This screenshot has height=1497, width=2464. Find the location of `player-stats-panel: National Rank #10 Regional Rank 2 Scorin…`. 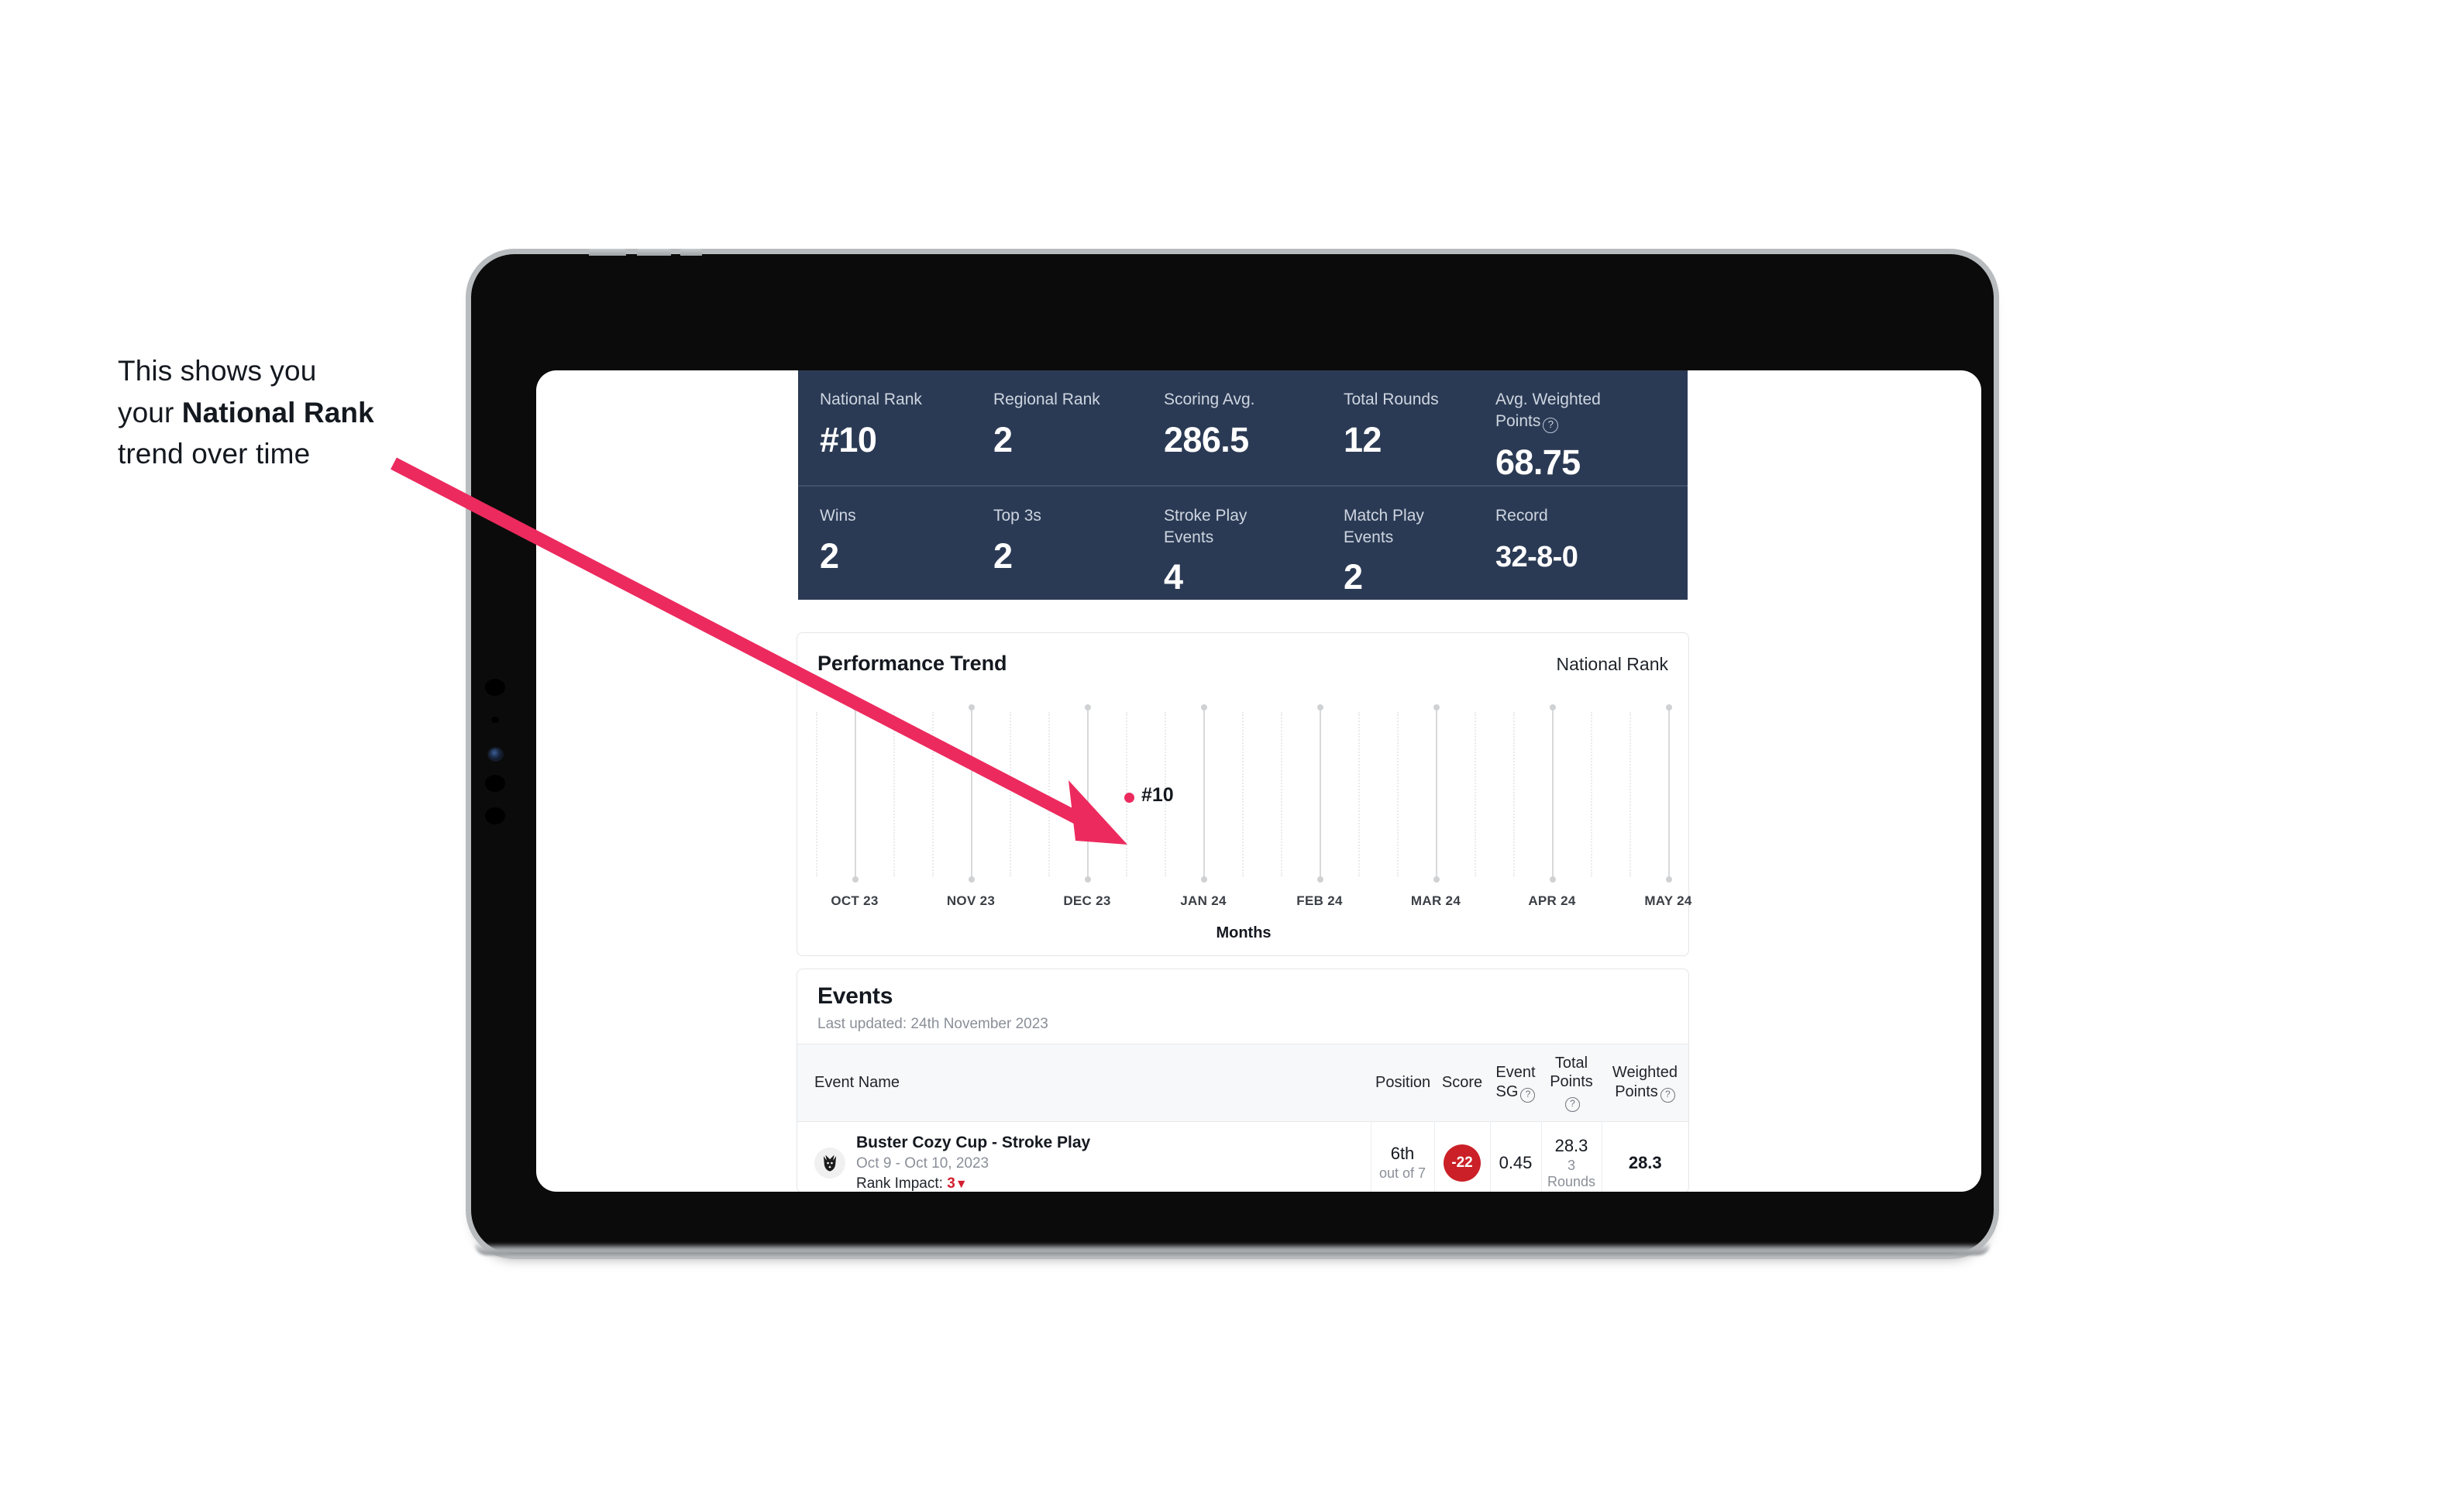

player-stats-panel: National Rank #10 Regional Rank 2 Scorin… is located at coordinates (1243, 485).